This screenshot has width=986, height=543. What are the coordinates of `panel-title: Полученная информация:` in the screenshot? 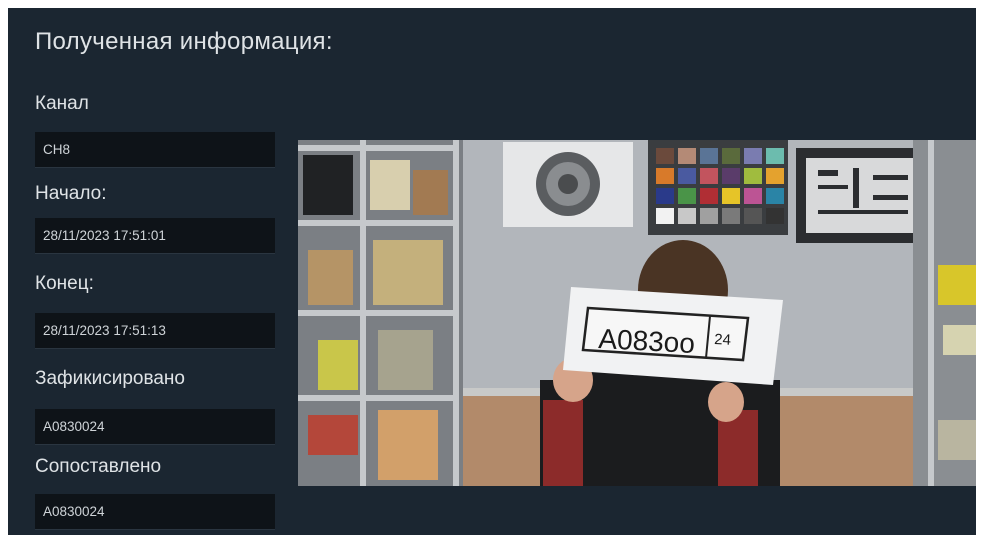 It's located at (184, 41).